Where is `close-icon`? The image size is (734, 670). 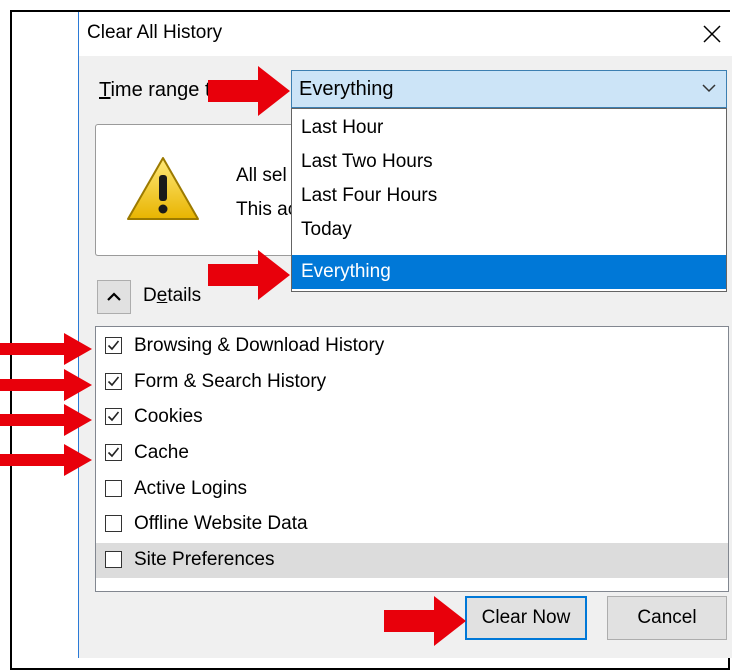 close-icon is located at coordinates (712, 34).